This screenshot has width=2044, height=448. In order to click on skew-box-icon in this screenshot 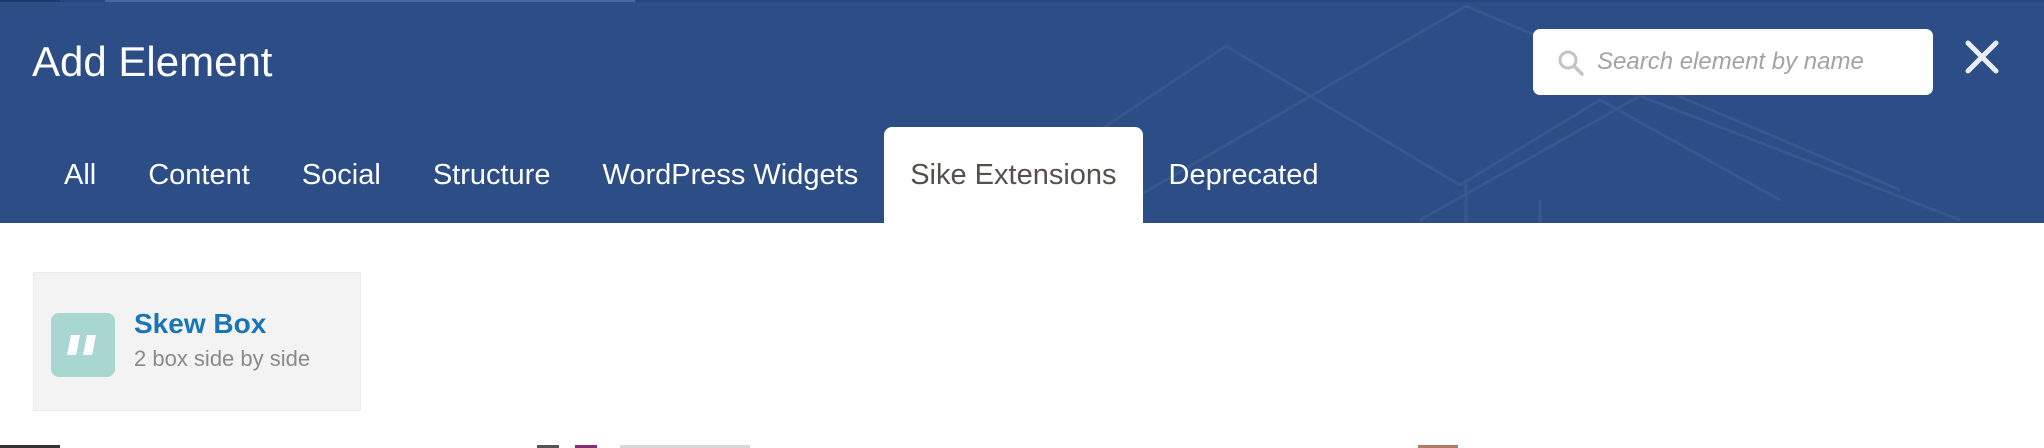, I will do `click(83, 345)`.